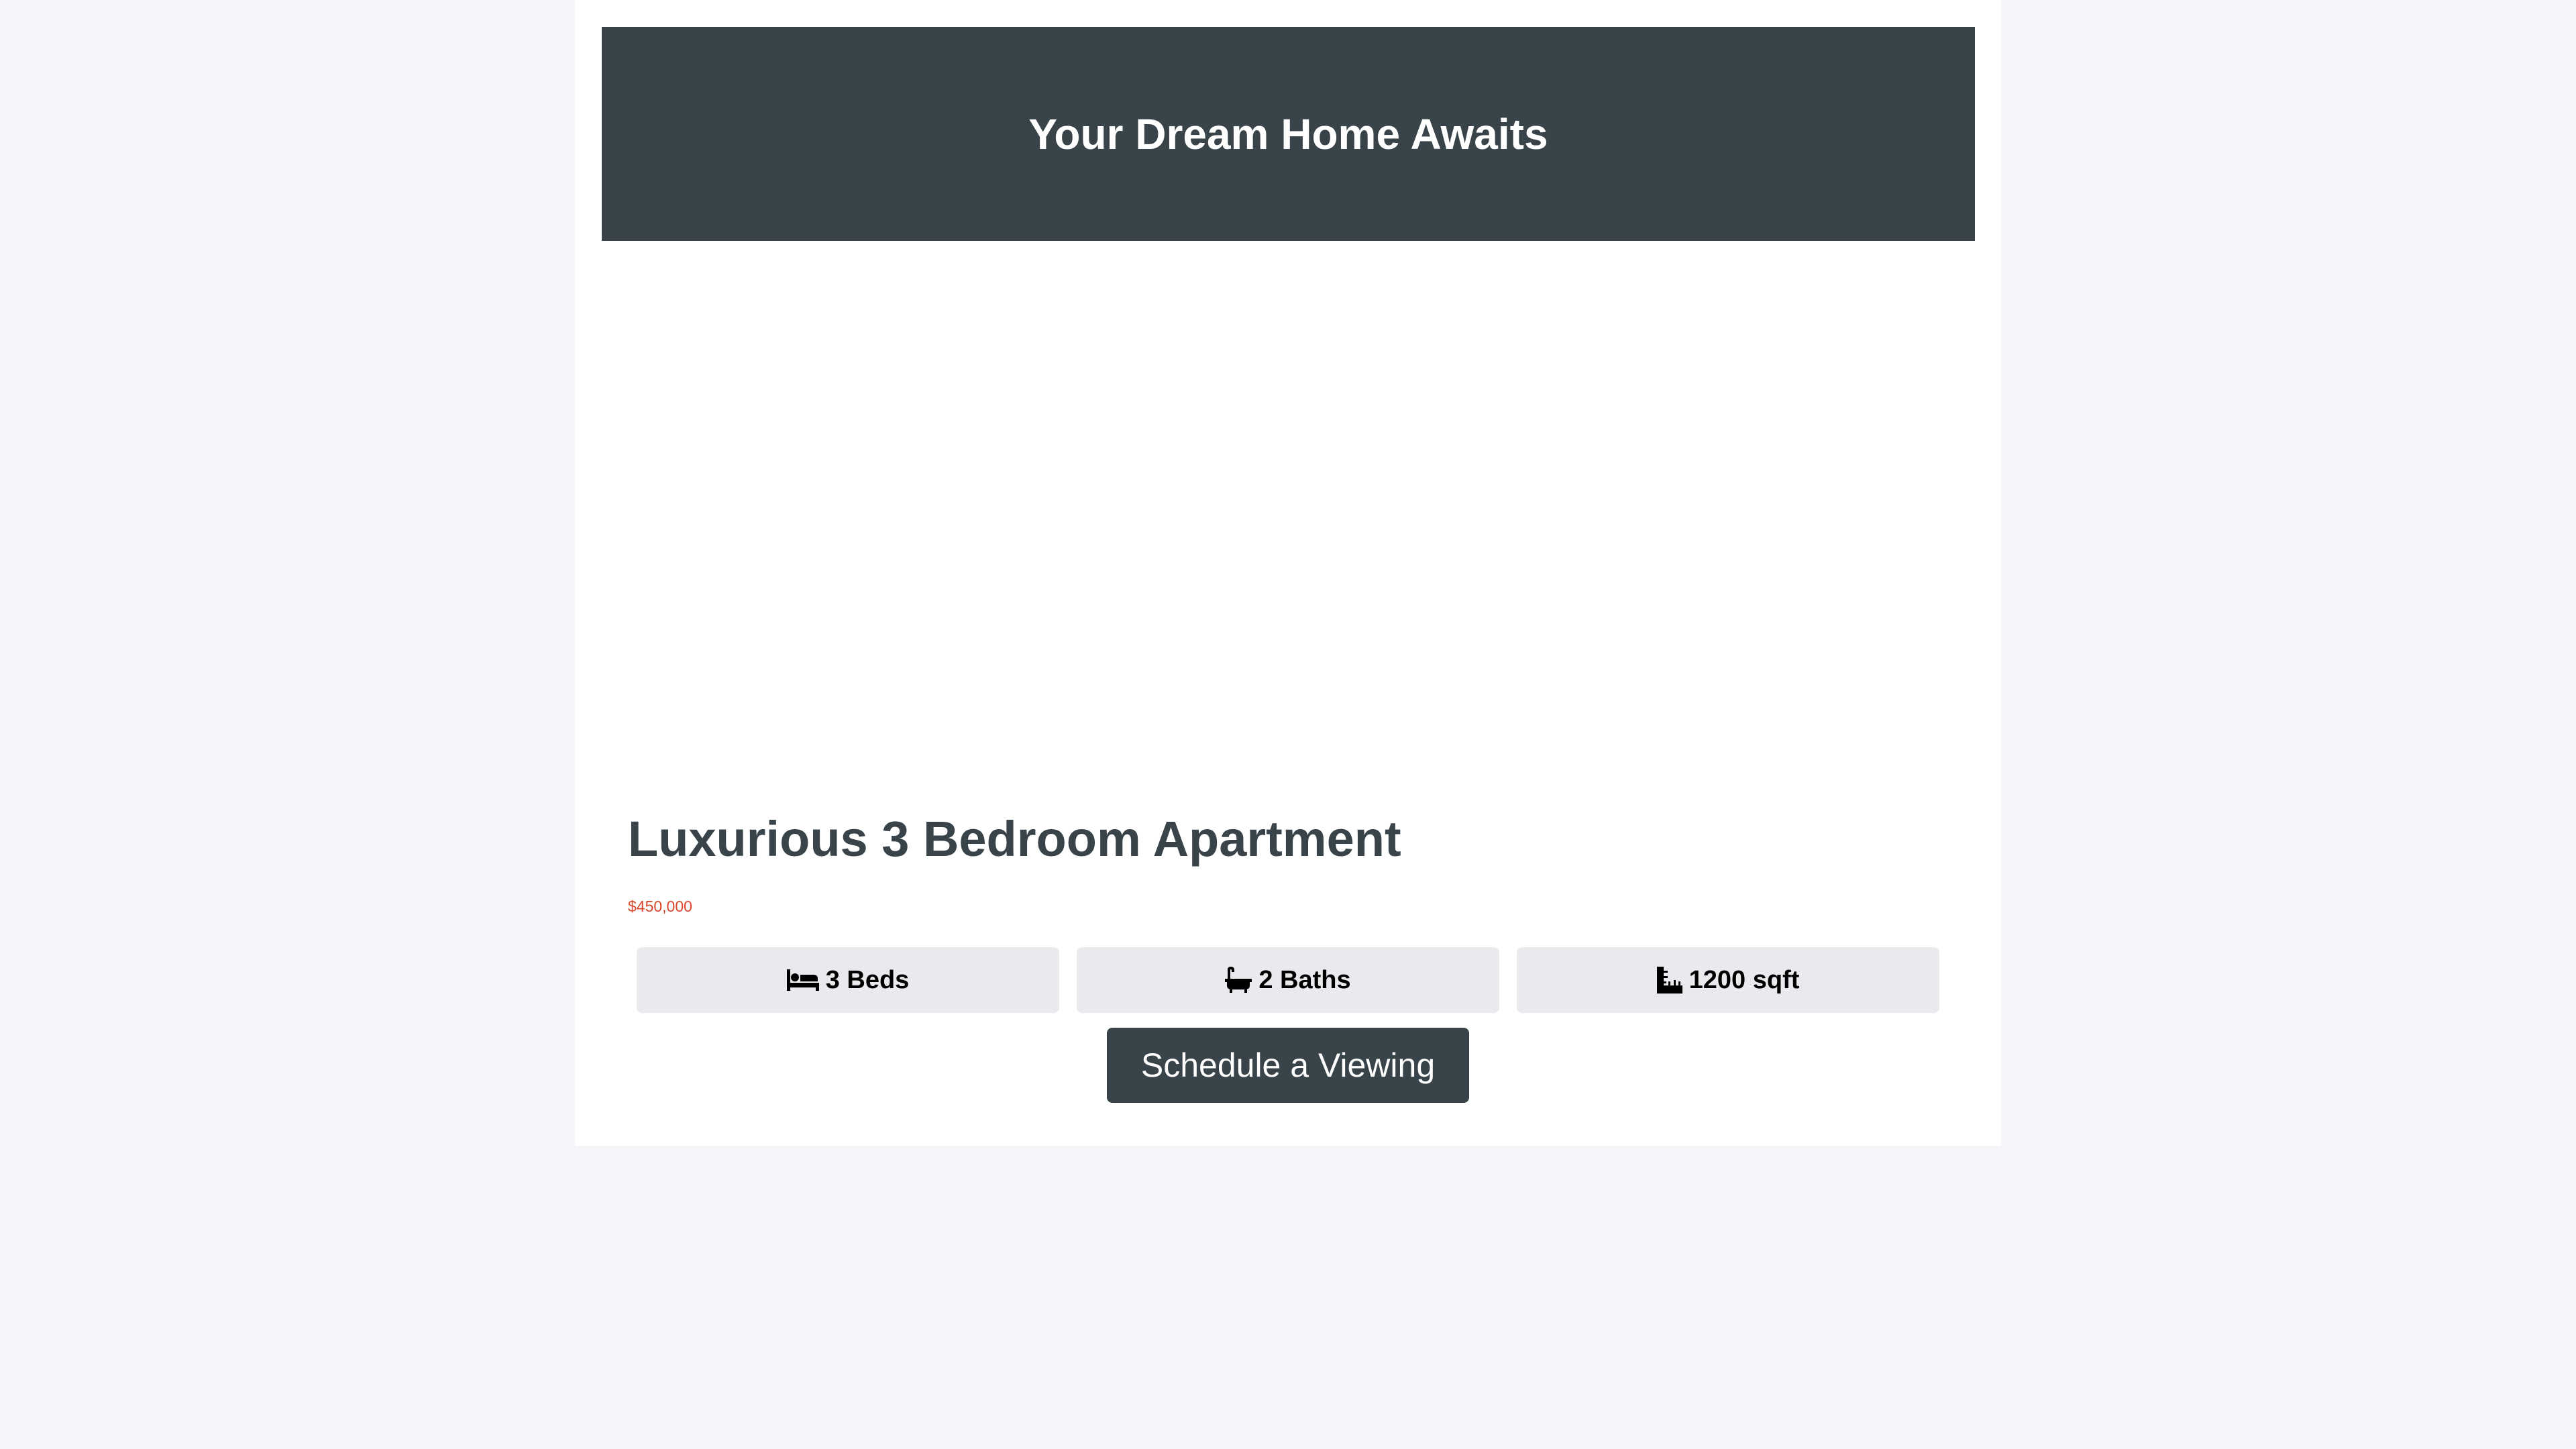 This screenshot has width=2576, height=1449. Describe the element at coordinates (1238, 980) in the screenshot. I see `bath-icon` at that location.